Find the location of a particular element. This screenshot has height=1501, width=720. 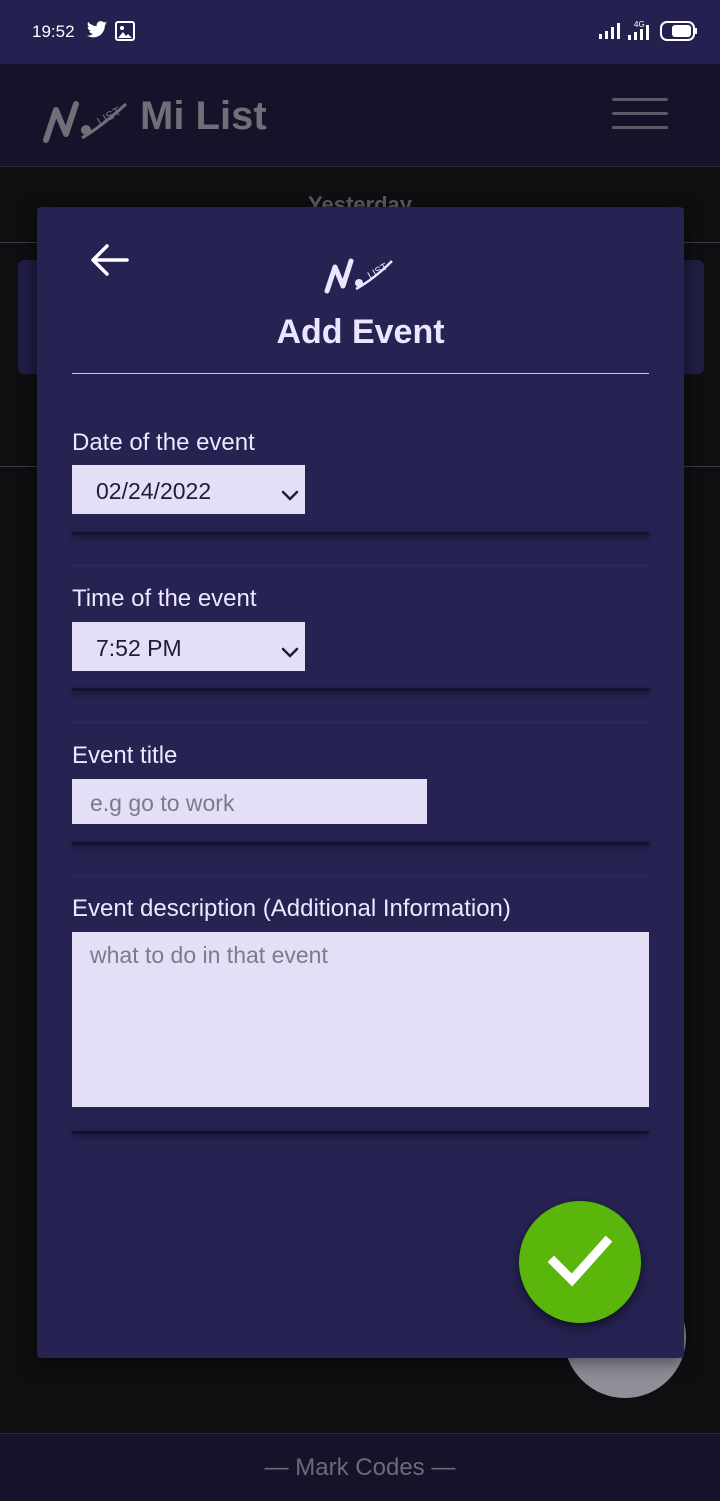

confirm-button is located at coordinates (580, 1262).